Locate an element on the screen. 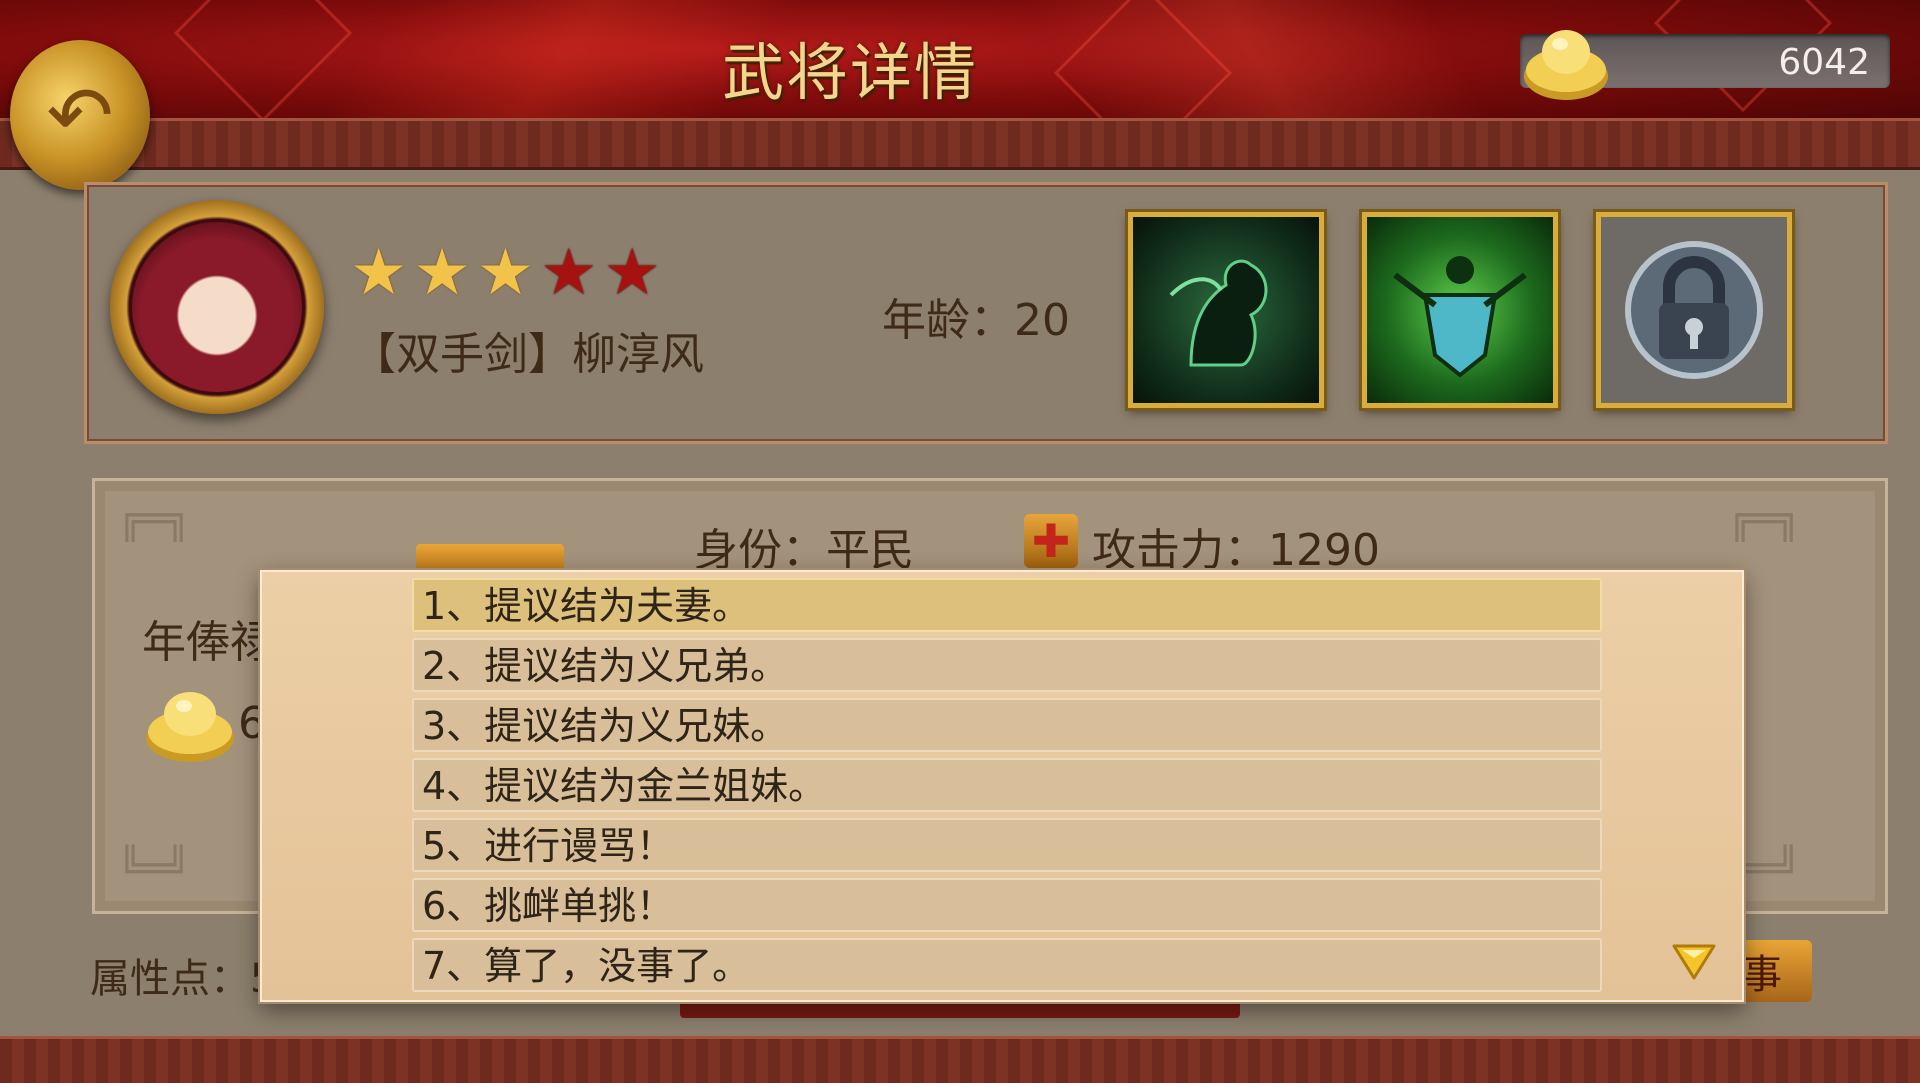  dialog-option-sworn-sisters: 4、提议结为金兰姐妹。 is located at coordinates (1007, 785).